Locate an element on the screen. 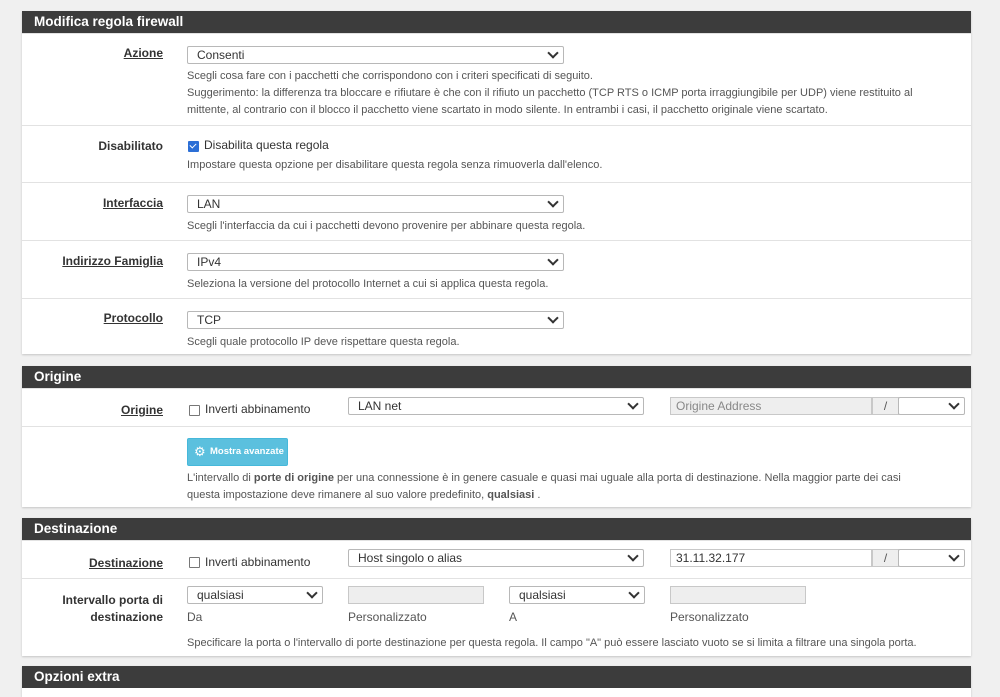 This screenshot has height=697, width=1000. source-label: Origine is located at coordinates (141, 410).